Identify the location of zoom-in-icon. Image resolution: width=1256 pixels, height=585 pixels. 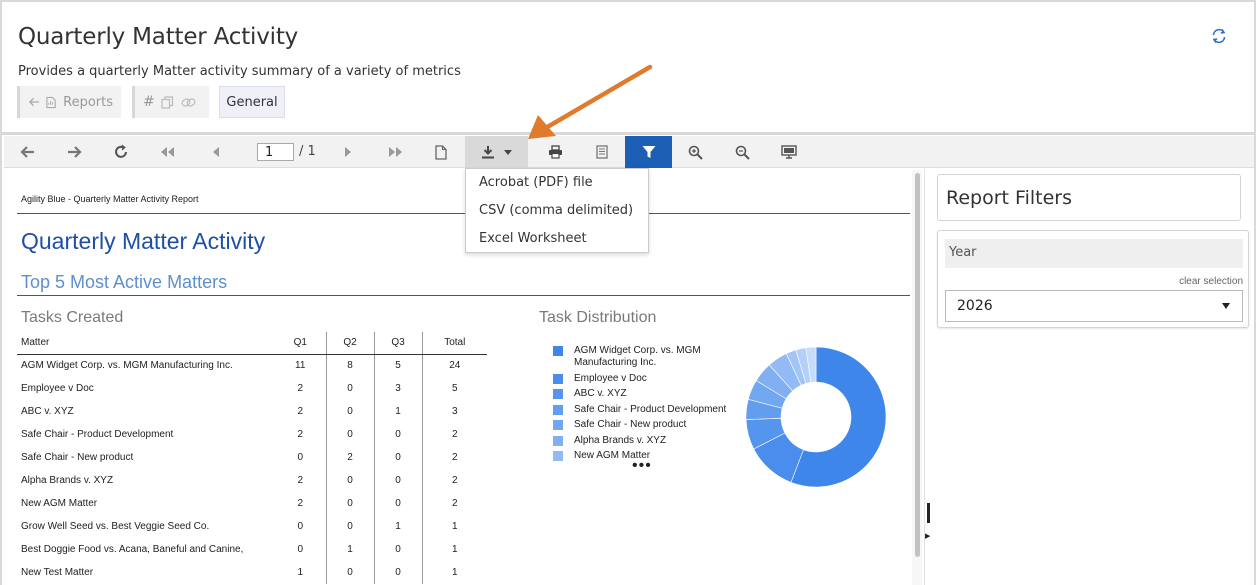
(695, 152).